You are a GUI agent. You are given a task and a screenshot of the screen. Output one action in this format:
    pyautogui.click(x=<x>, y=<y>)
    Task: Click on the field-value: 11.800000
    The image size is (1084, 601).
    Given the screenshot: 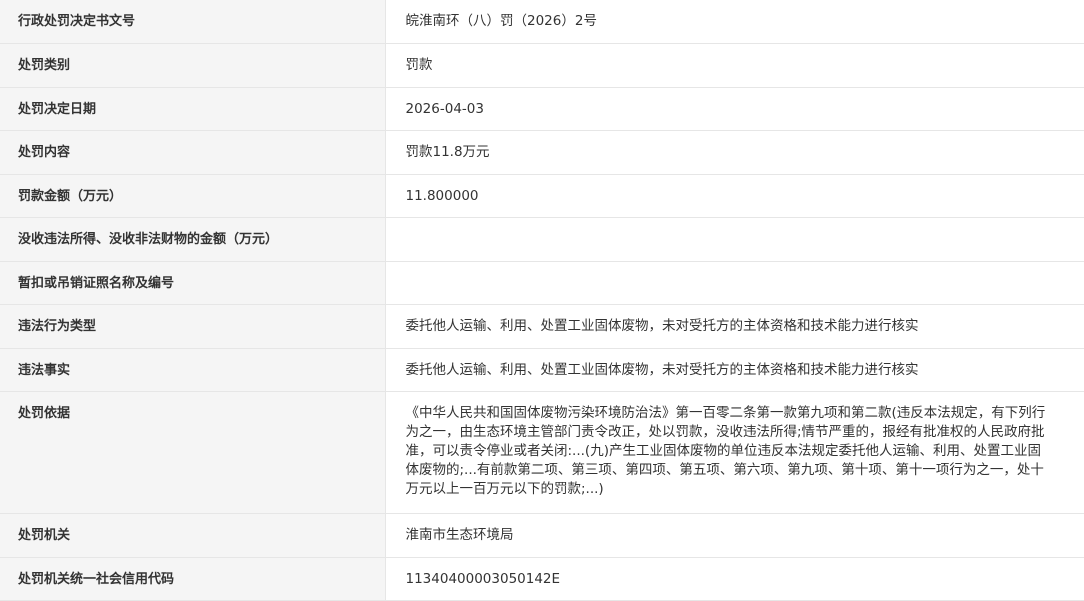 What is the action you would take?
    pyautogui.click(x=734, y=195)
    